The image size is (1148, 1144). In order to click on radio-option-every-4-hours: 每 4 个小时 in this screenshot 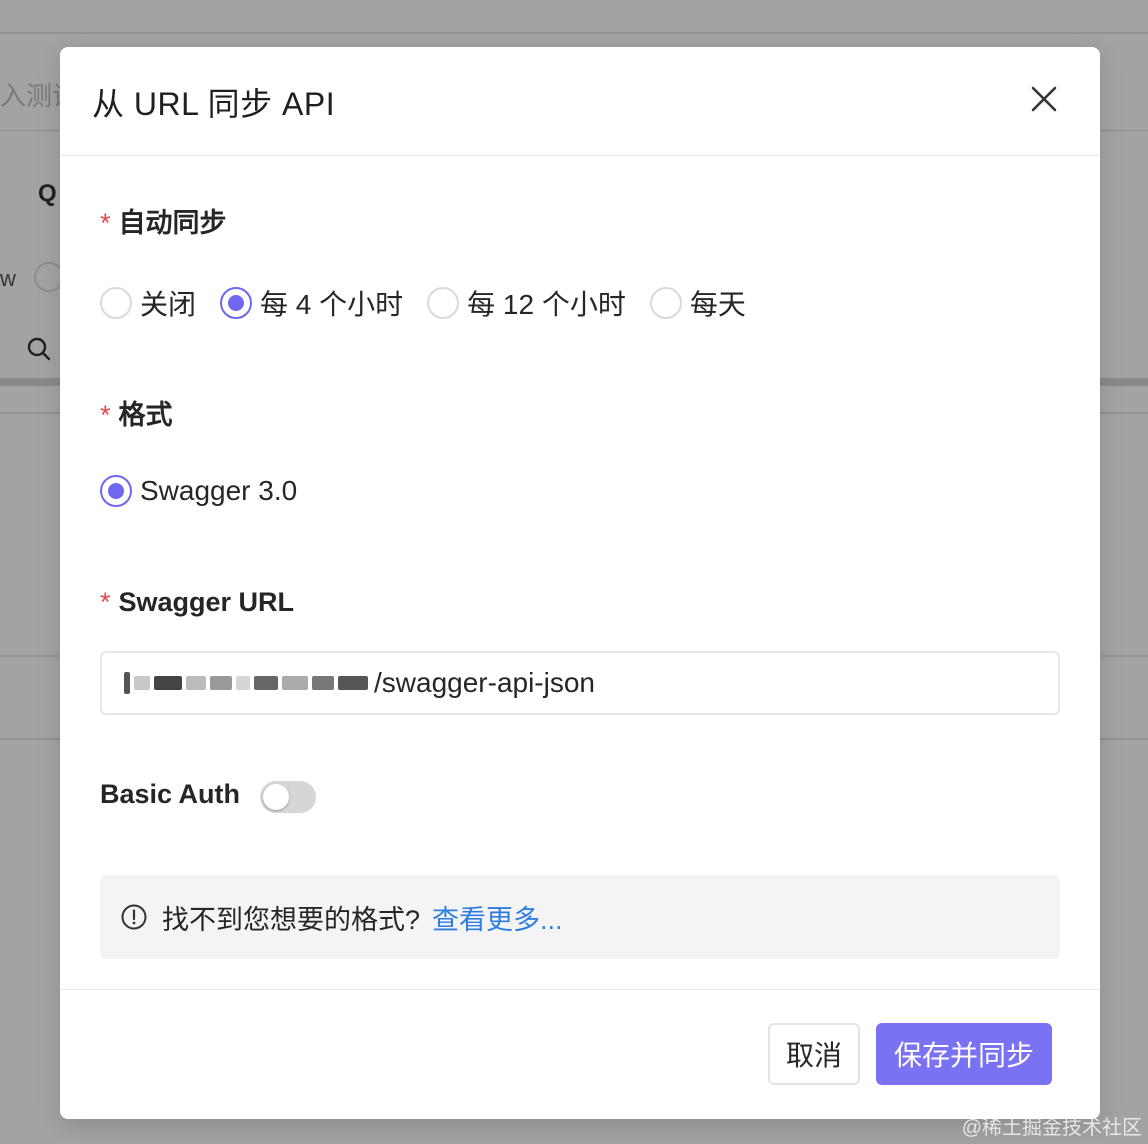, I will do `click(311, 303)`.